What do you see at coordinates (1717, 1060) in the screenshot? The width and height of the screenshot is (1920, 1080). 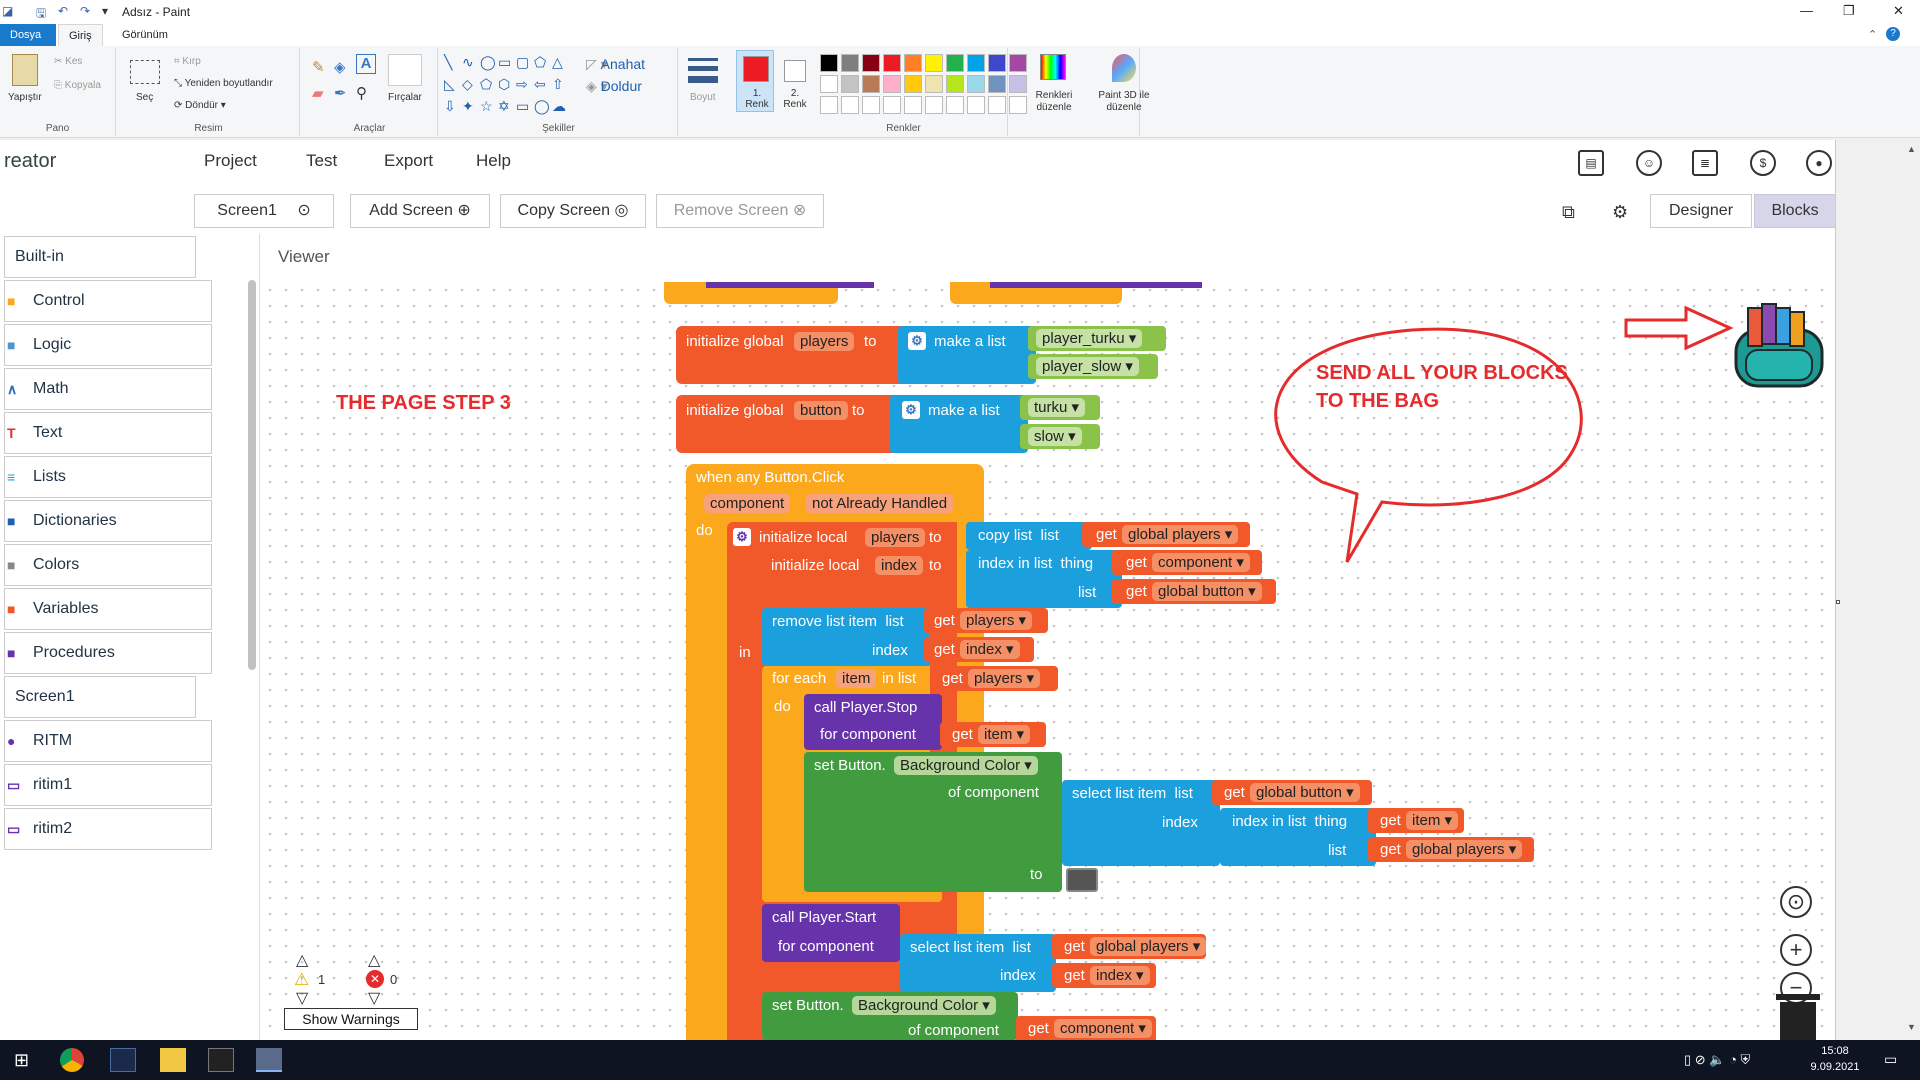 I see `tray-icons: ▯ ⊘ 🔈 ◔ ⛨` at bounding box center [1717, 1060].